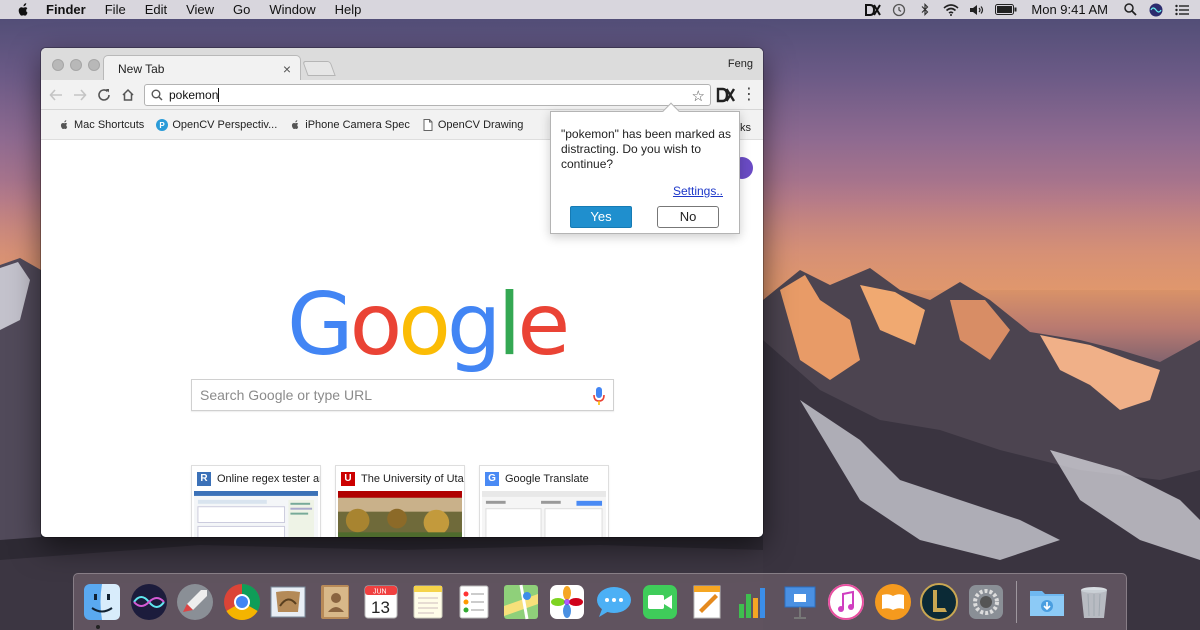 The width and height of the screenshot is (1200, 630). What do you see at coordinates (1156, 10) in the screenshot?
I see `siri-menu-icon` at bounding box center [1156, 10].